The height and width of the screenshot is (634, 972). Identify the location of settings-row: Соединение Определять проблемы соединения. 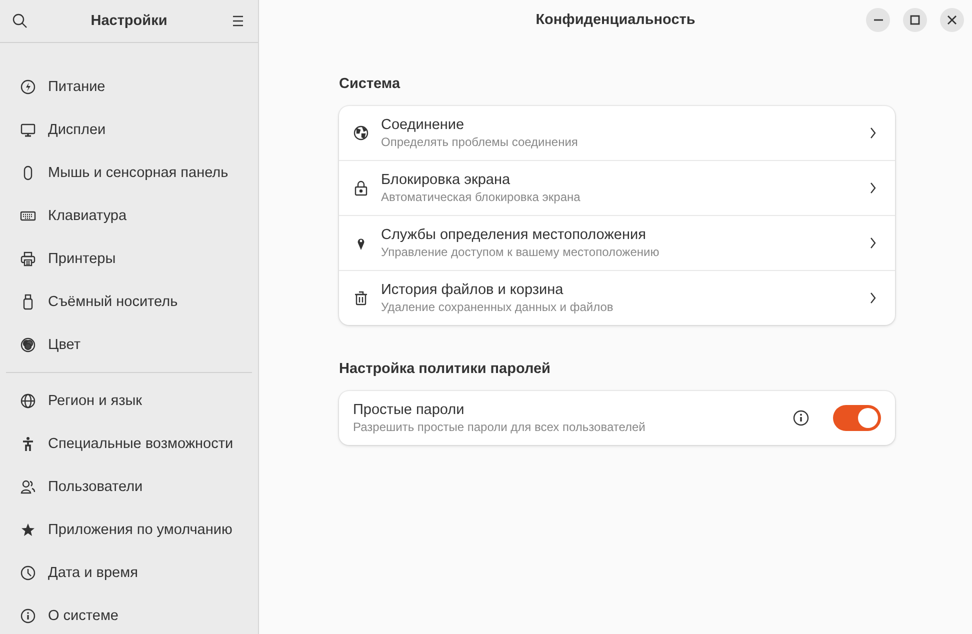
(617, 133).